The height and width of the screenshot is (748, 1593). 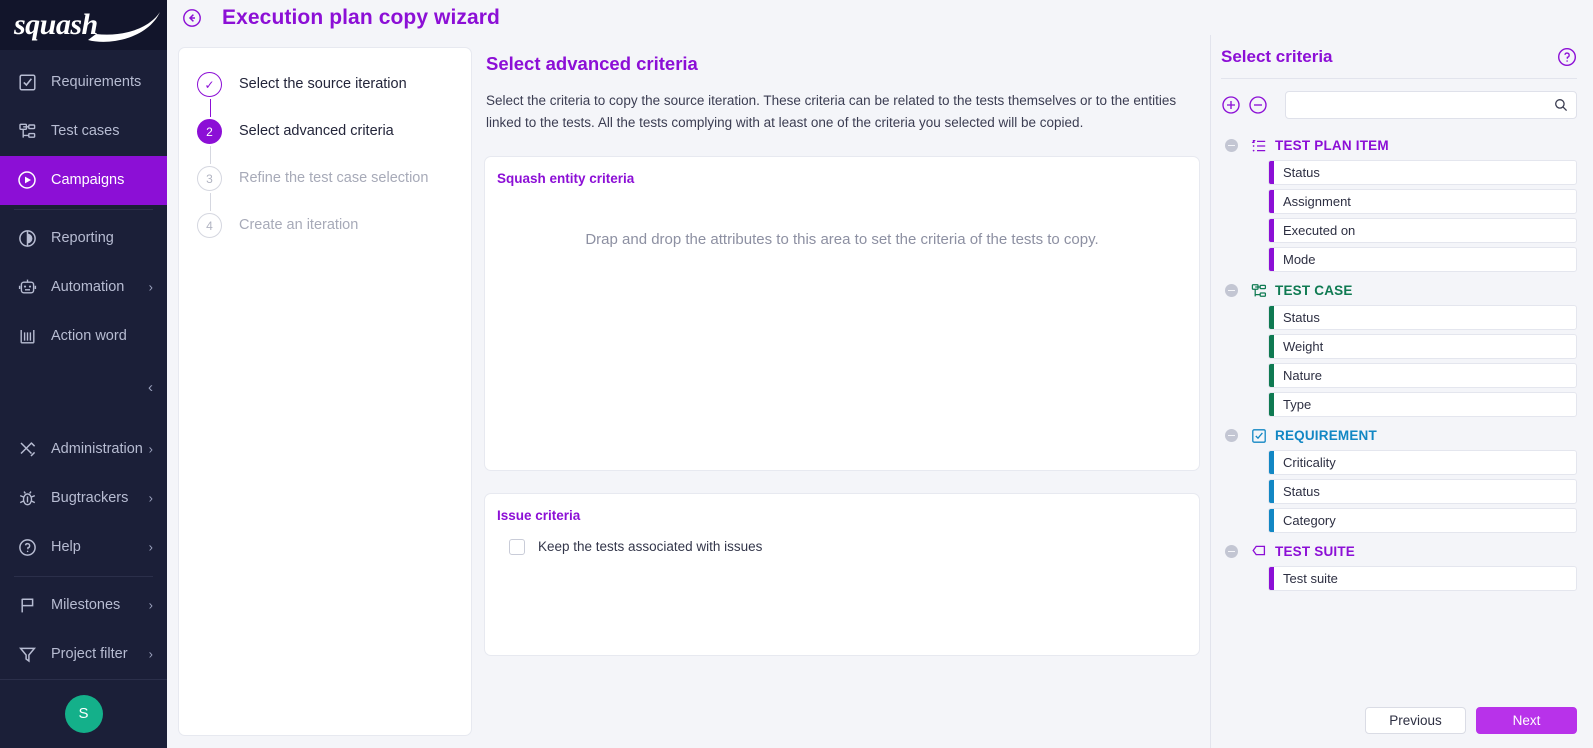 What do you see at coordinates (1422, 346) in the screenshot?
I see `criteria-item: Weight` at bounding box center [1422, 346].